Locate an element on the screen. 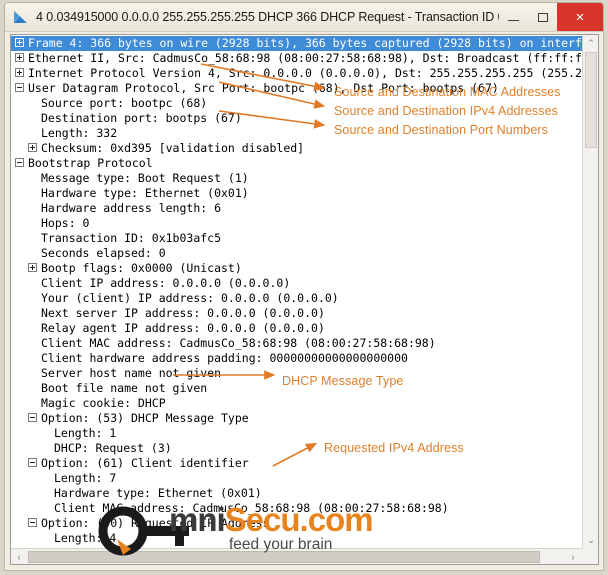 The height and width of the screenshot is (575, 608). packet-tree-row-label: Bootstrap Protocol is located at coordinates (90, 163).